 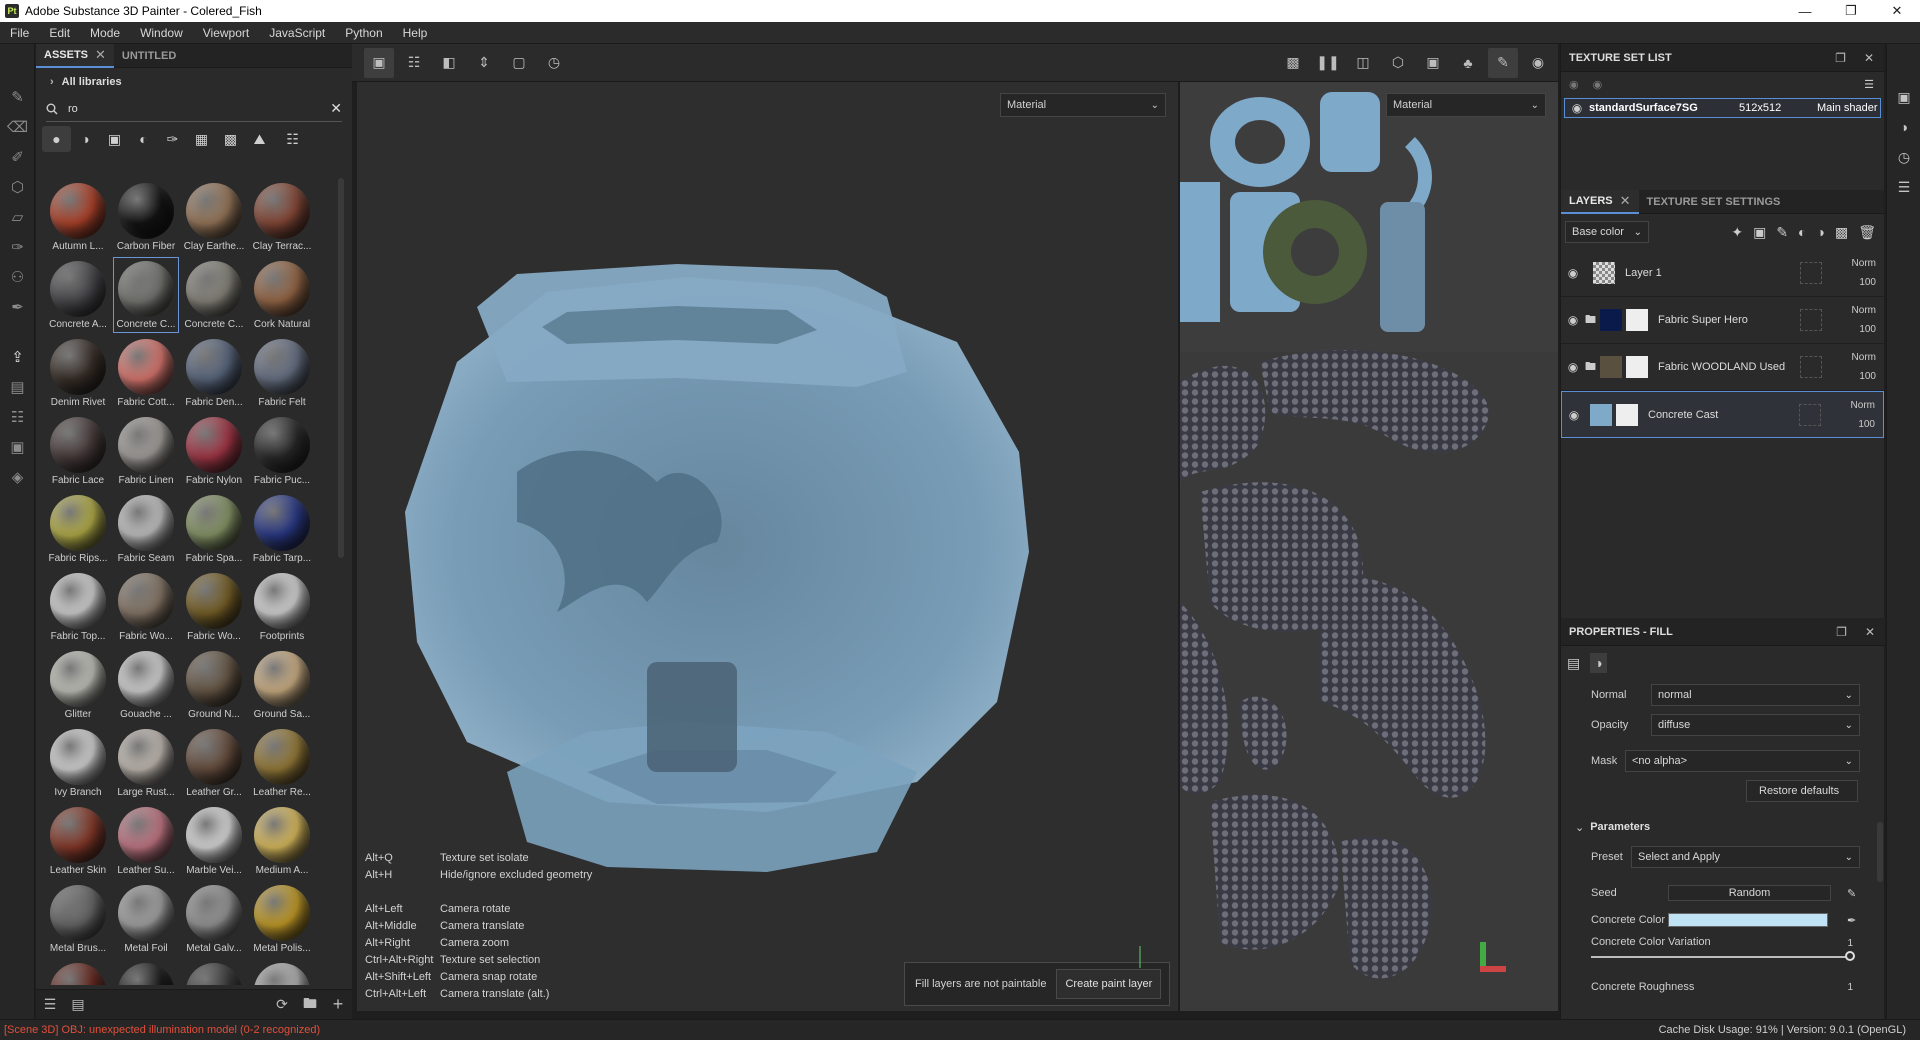 What do you see at coordinates (146, 217) in the screenshot?
I see `asset-tile: Carbon Fiber` at bounding box center [146, 217].